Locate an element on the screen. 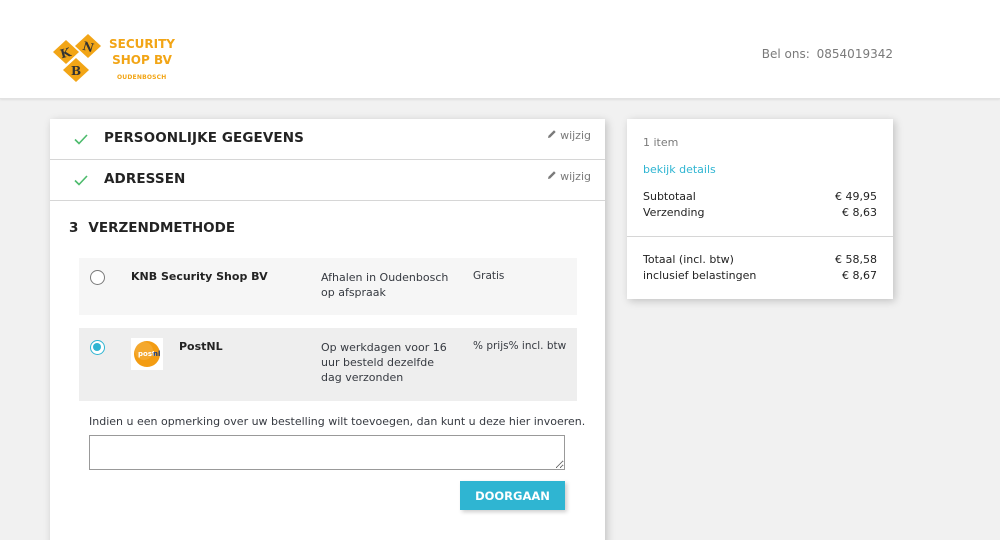 The width and height of the screenshot is (1000, 540). logo-line-1: SECURITY is located at coordinates (142, 44).